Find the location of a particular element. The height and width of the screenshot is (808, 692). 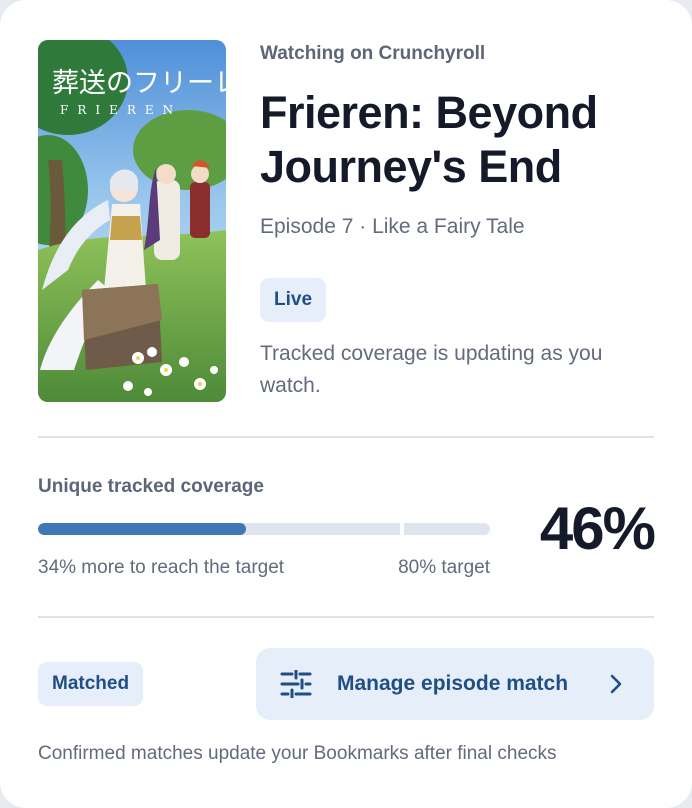

coverage-percent: 46% is located at coordinates (597, 528).